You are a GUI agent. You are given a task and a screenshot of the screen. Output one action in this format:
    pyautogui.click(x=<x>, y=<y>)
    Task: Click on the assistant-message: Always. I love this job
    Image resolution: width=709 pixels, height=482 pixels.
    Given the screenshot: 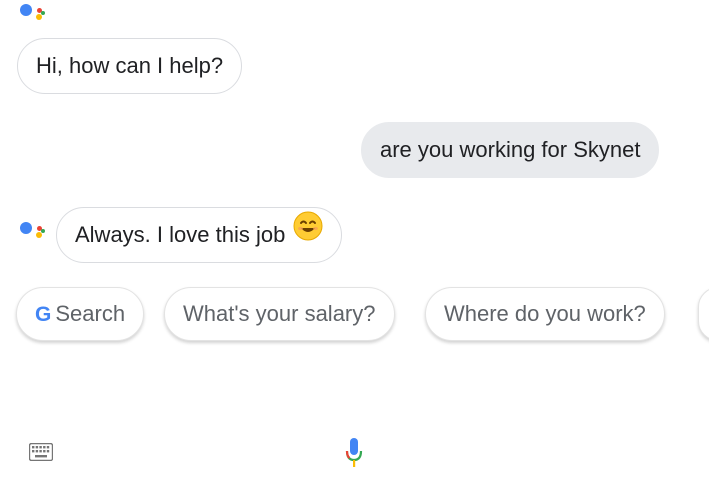 What is the action you would take?
    pyautogui.click(x=199, y=235)
    